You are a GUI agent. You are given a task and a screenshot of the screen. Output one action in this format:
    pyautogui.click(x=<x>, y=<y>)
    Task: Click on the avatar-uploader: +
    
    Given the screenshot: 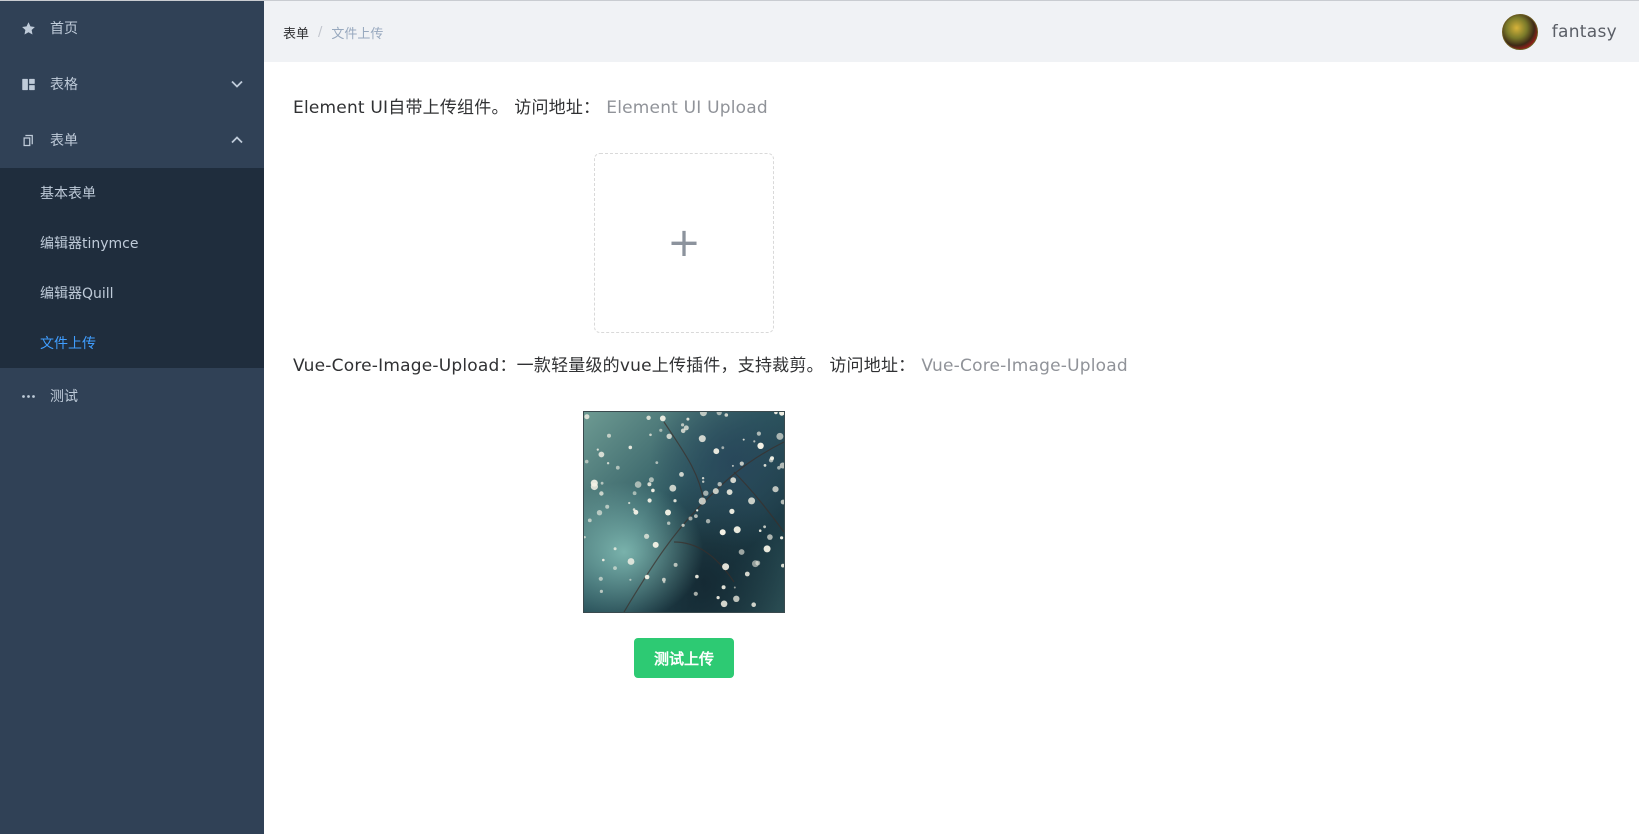 What is the action you would take?
    pyautogui.click(x=684, y=243)
    